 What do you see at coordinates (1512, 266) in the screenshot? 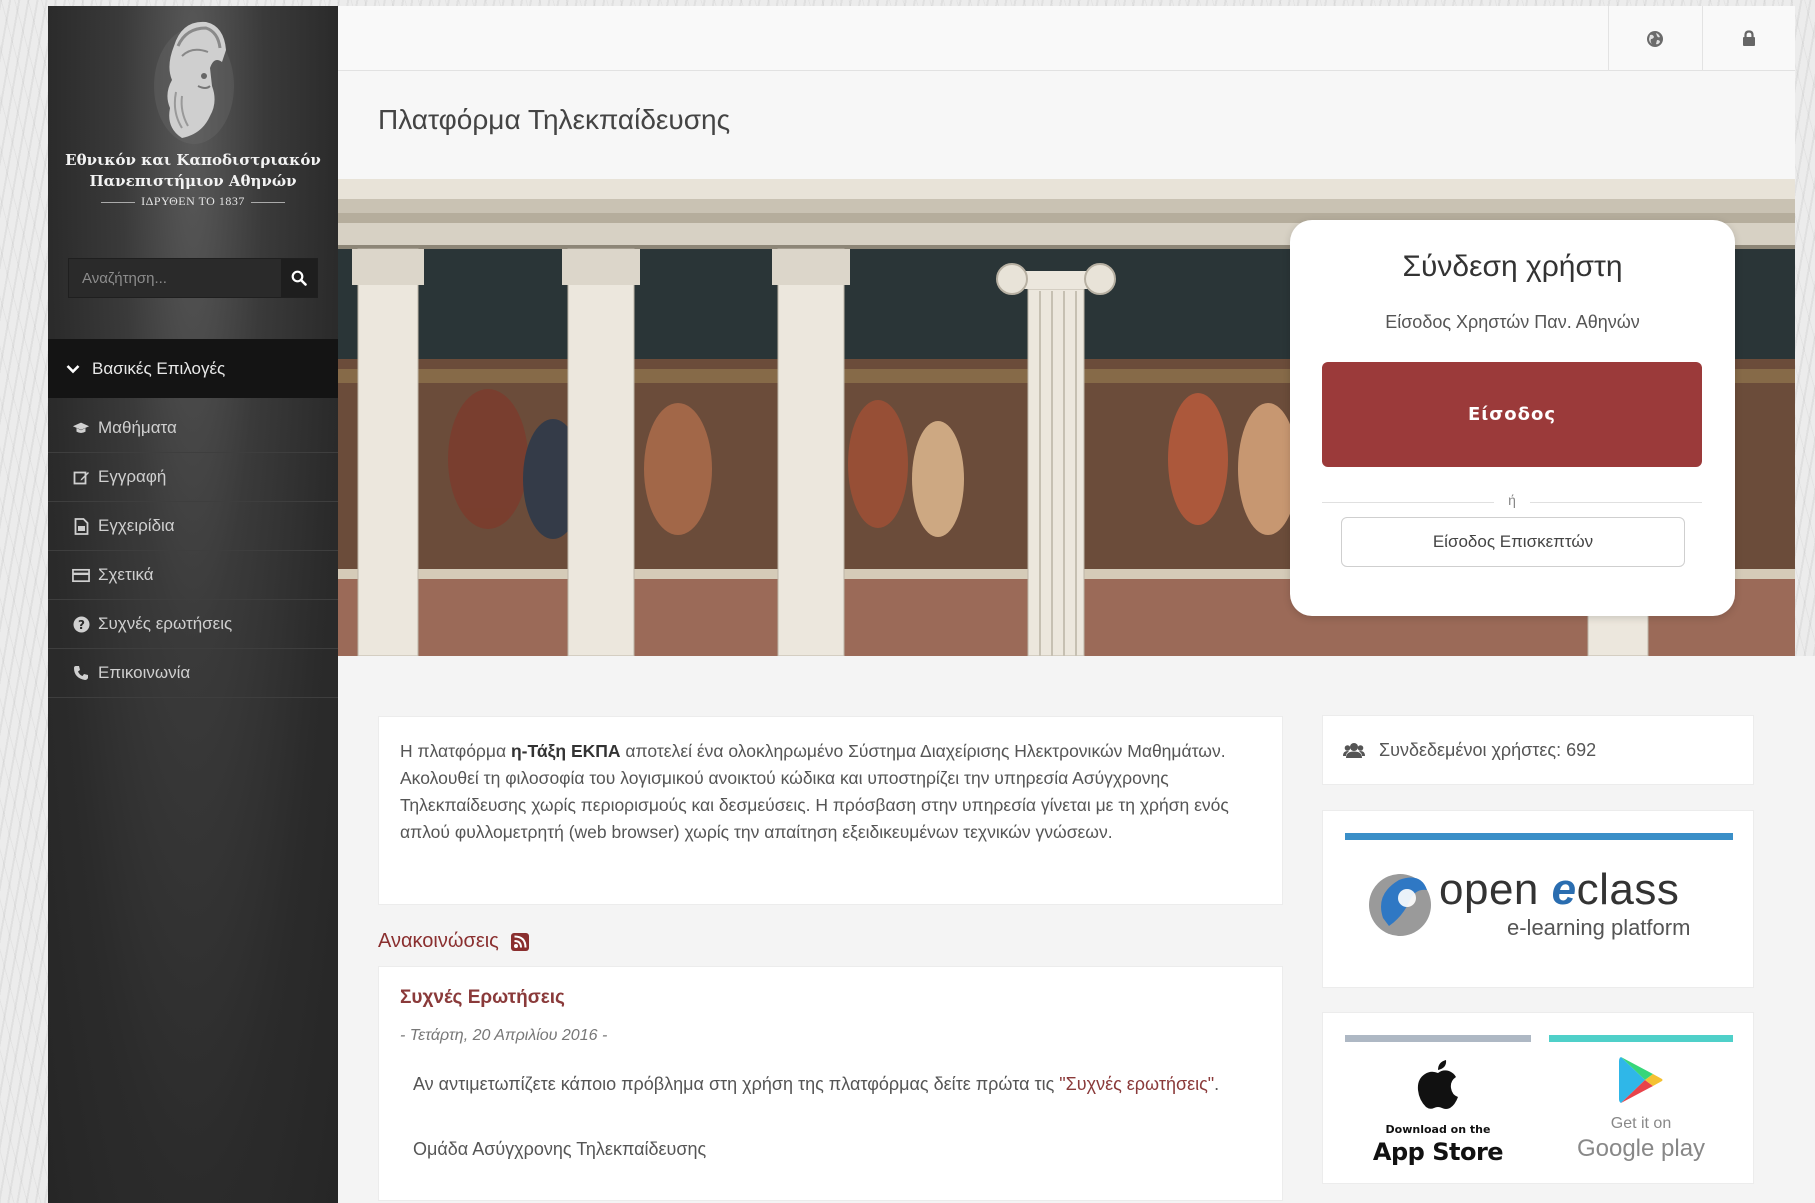
I see `login-title: Σύνδεση χρήστη` at bounding box center [1512, 266].